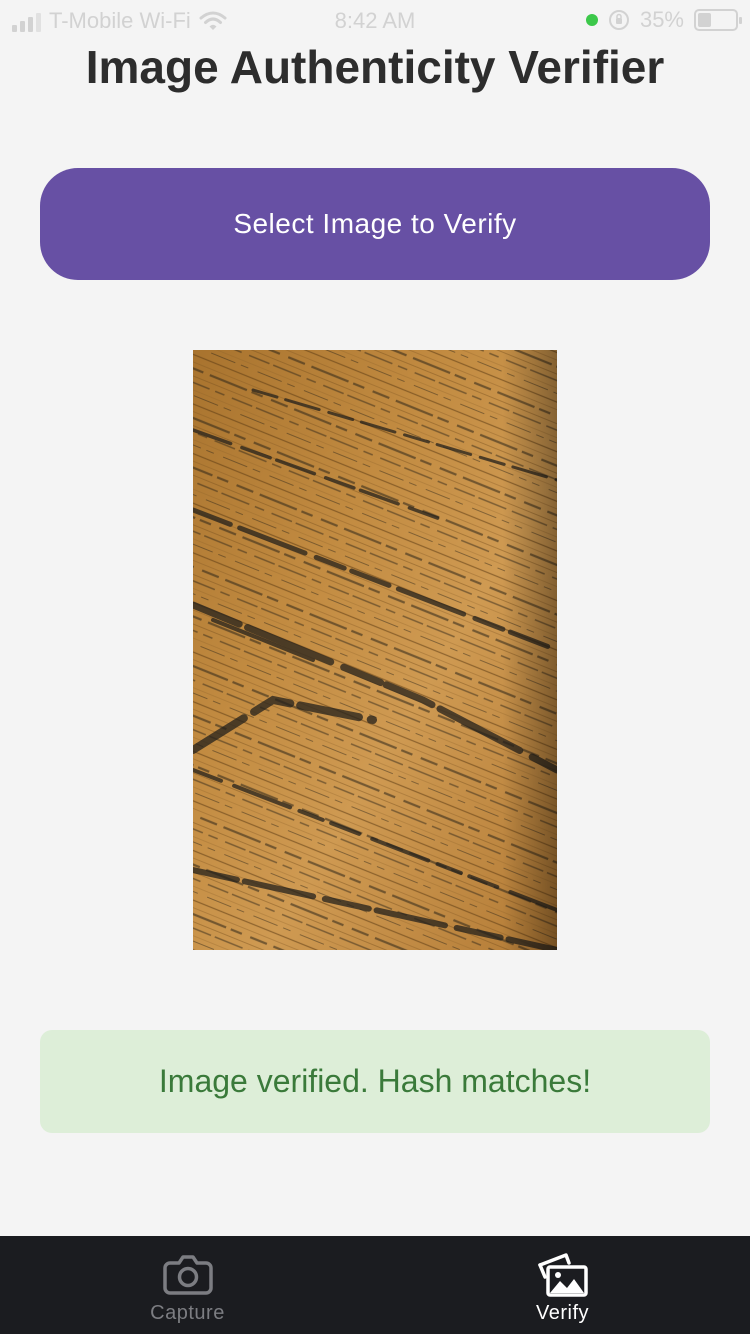 This screenshot has width=750, height=1334. Describe the element at coordinates (375, 224) in the screenshot. I see `select-image-button: Select Image to Verify` at that location.